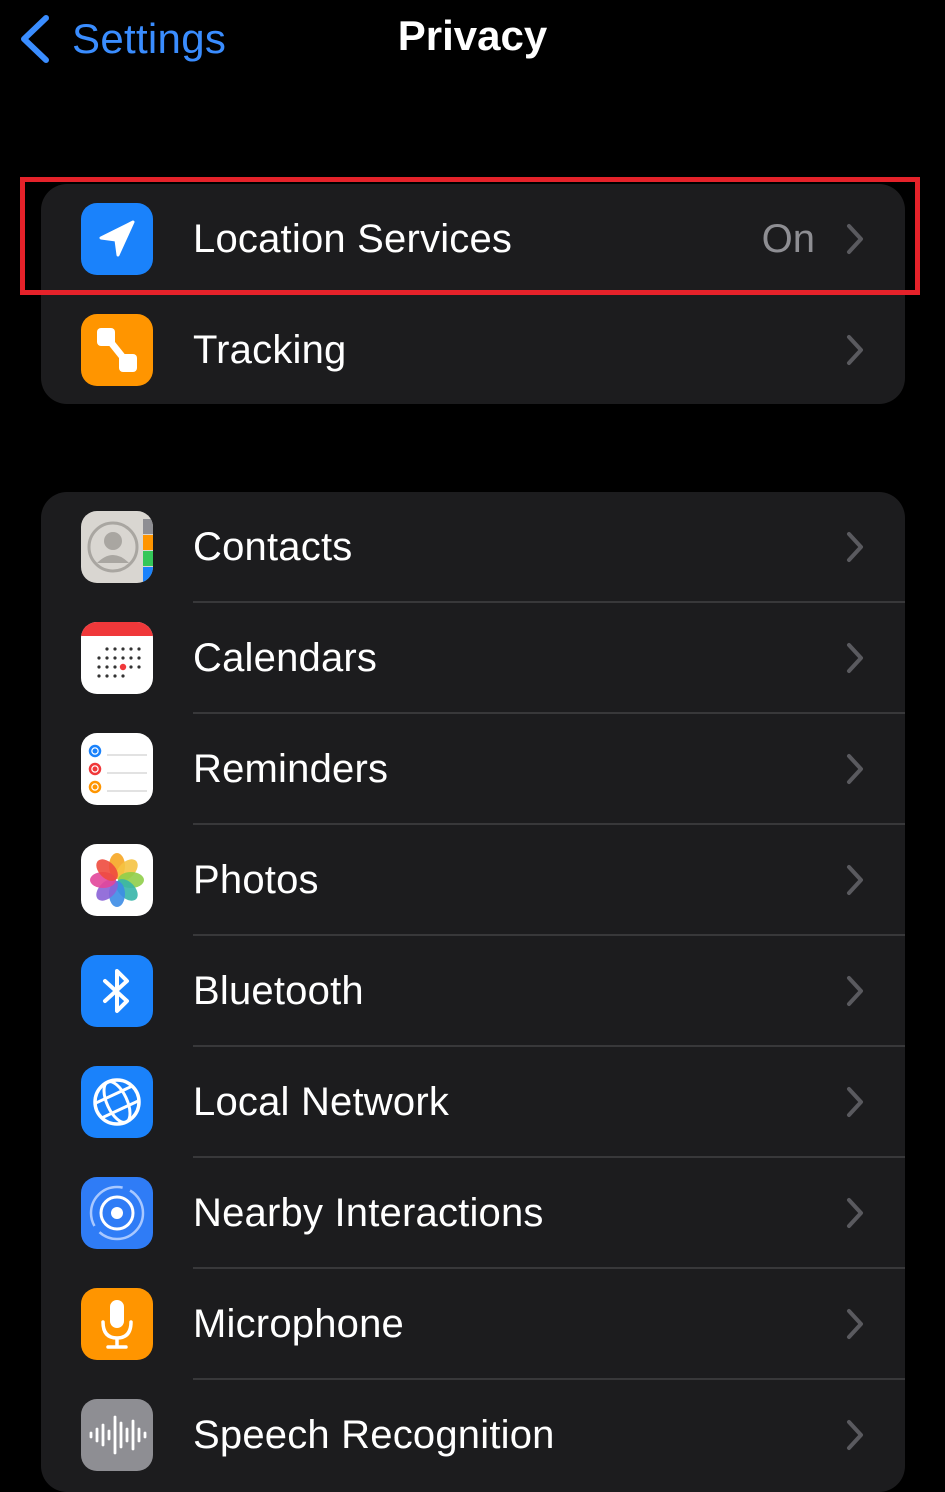 Image resolution: width=945 pixels, height=1492 pixels. I want to click on row-label: Photos, so click(256, 880).